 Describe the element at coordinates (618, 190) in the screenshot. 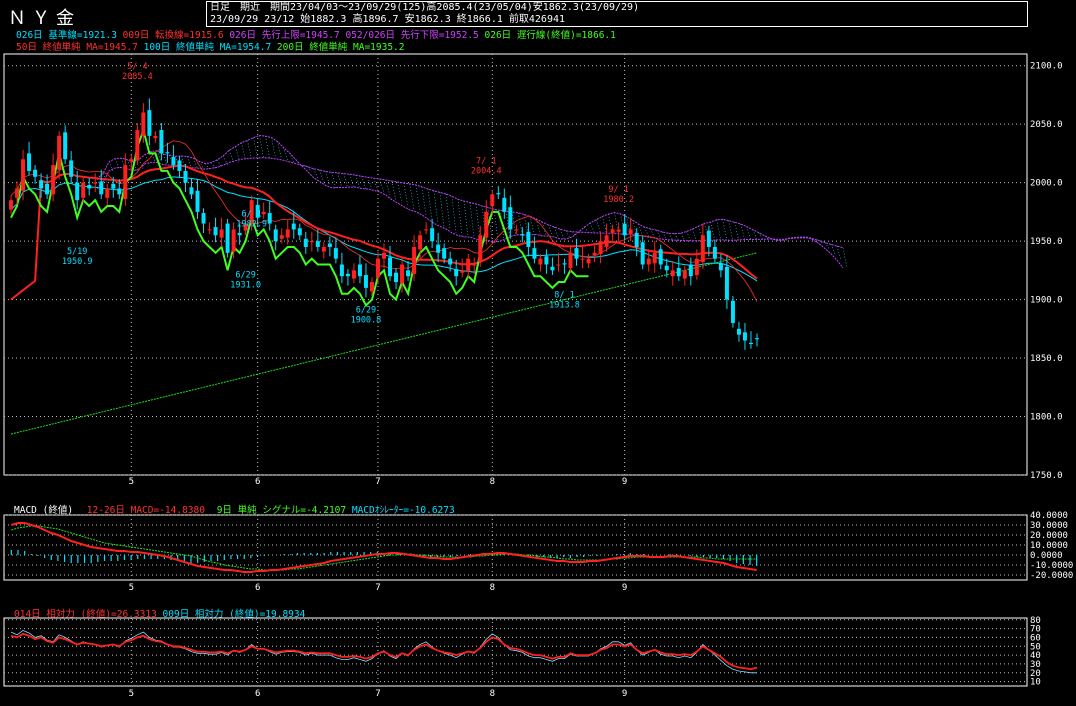

I see `annotation-date: 9/ 1` at that location.